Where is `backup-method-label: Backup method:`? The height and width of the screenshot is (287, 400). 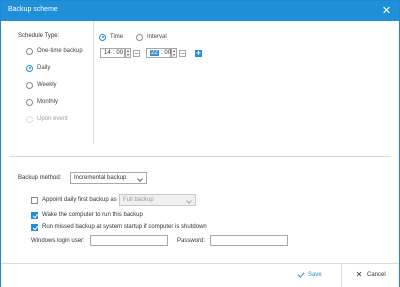 backup-method-label: Backup method: is located at coordinates (40, 178).